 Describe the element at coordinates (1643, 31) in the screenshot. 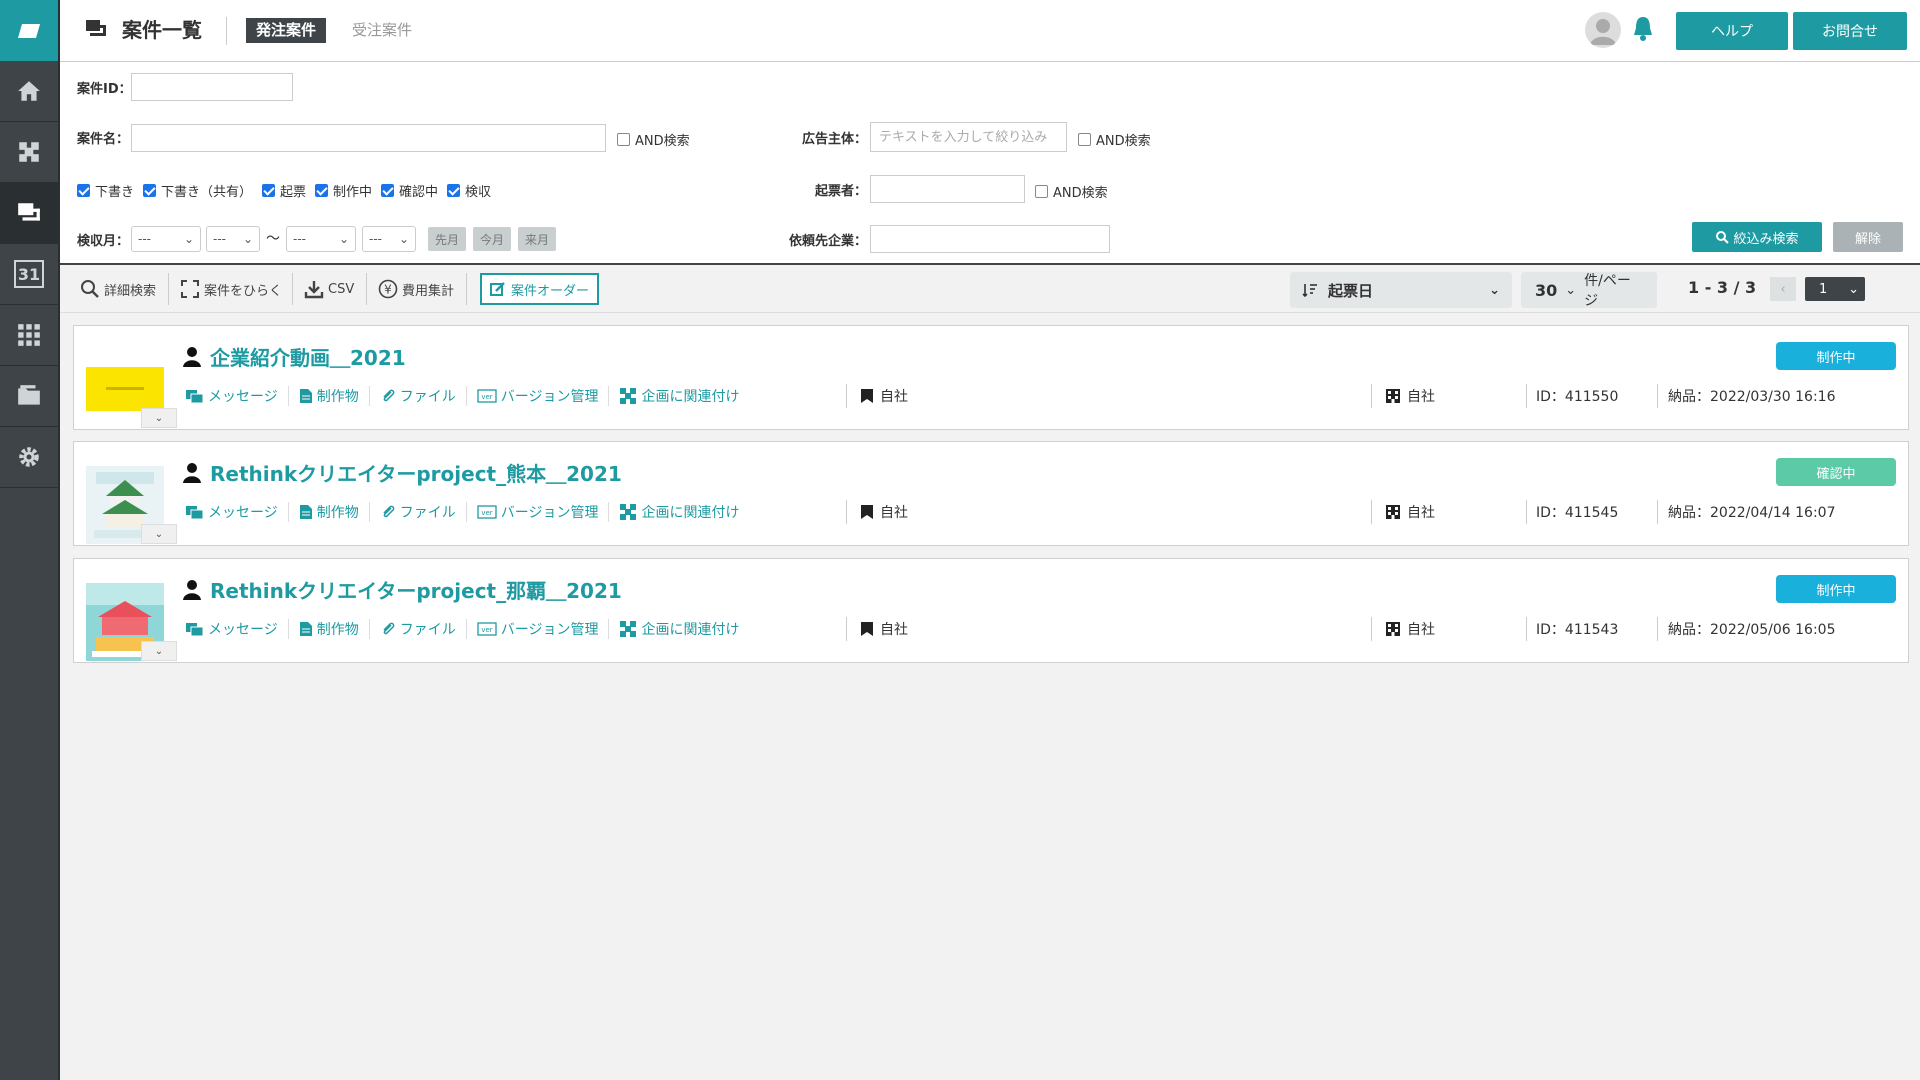

I see `notification-bell` at that location.